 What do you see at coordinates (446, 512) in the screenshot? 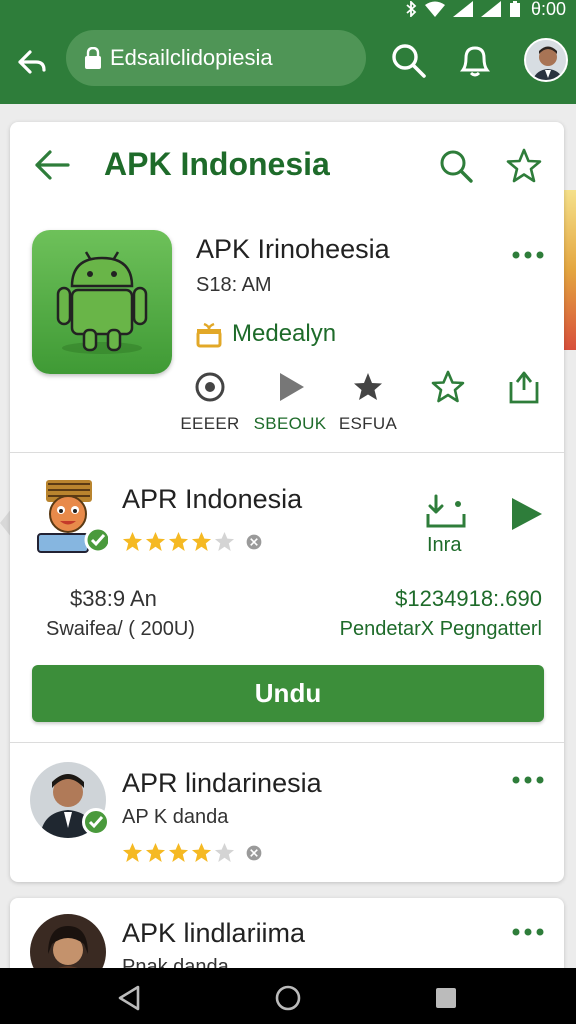
I see `download-icon` at bounding box center [446, 512].